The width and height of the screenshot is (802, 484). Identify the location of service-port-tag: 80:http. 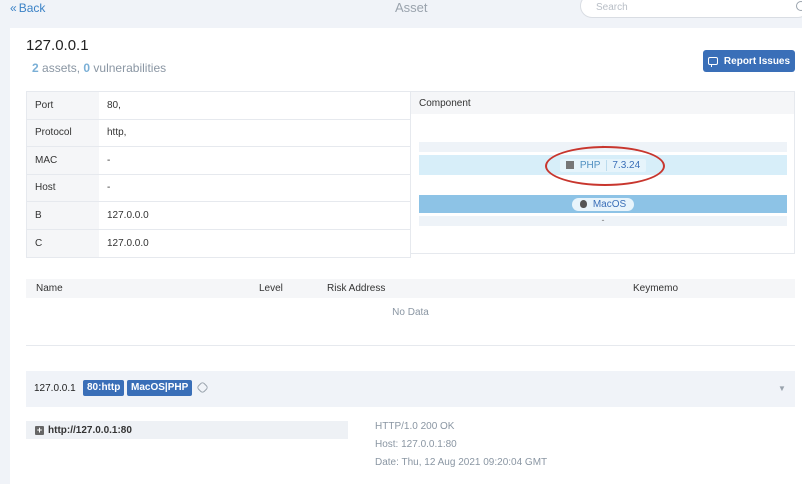
(104, 388).